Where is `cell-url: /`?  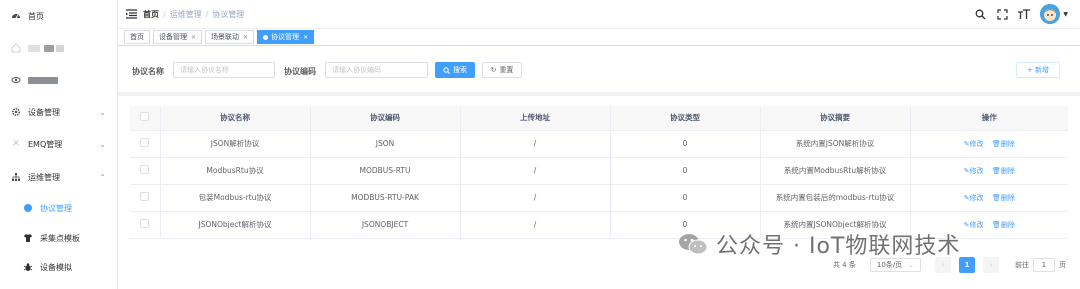
cell-url: / is located at coordinates (535, 225).